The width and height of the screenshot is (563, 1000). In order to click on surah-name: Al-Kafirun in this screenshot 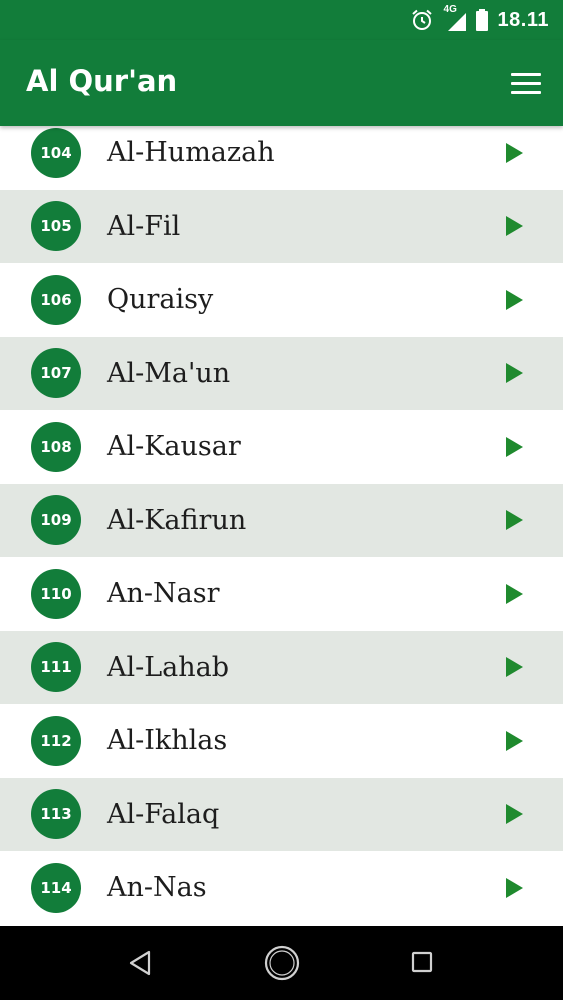, I will do `click(177, 520)`.